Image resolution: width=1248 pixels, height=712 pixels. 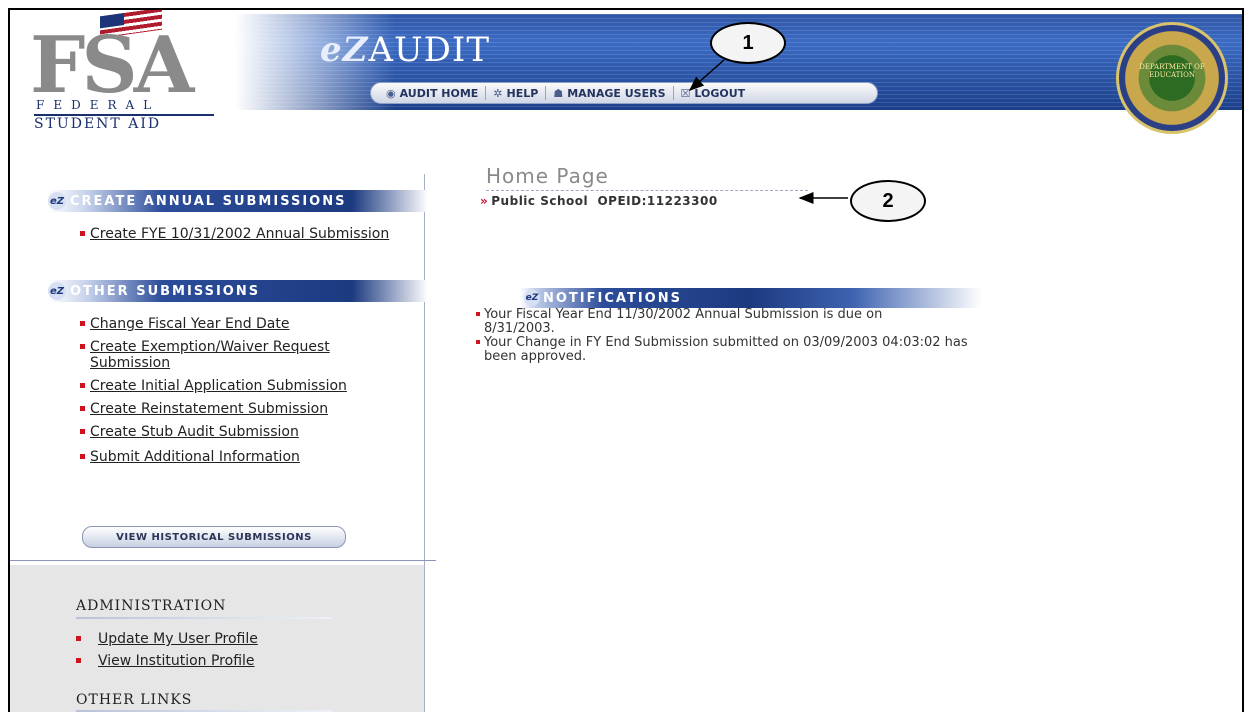 What do you see at coordinates (888, 201) in the screenshot?
I see `callout-2: 2` at bounding box center [888, 201].